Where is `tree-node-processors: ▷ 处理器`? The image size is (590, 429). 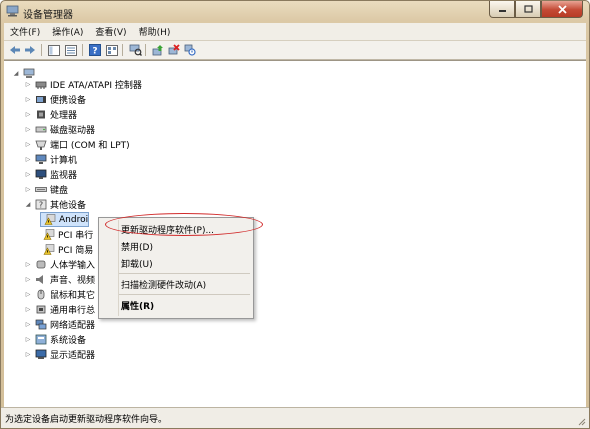
tree-node-processors: ▷ 处理器 is located at coordinates (50, 114).